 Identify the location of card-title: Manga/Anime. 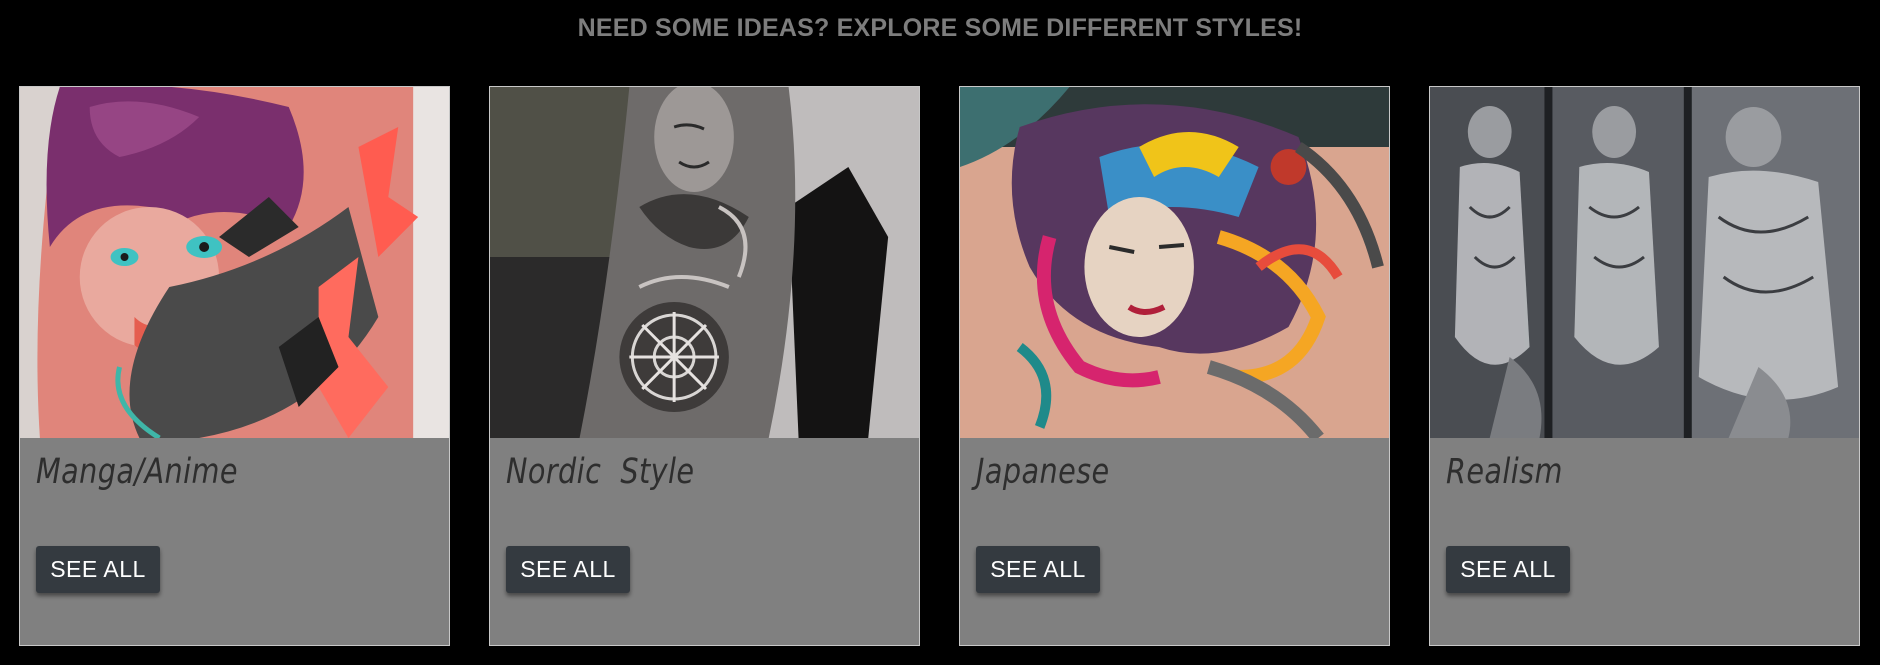
(137, 472).